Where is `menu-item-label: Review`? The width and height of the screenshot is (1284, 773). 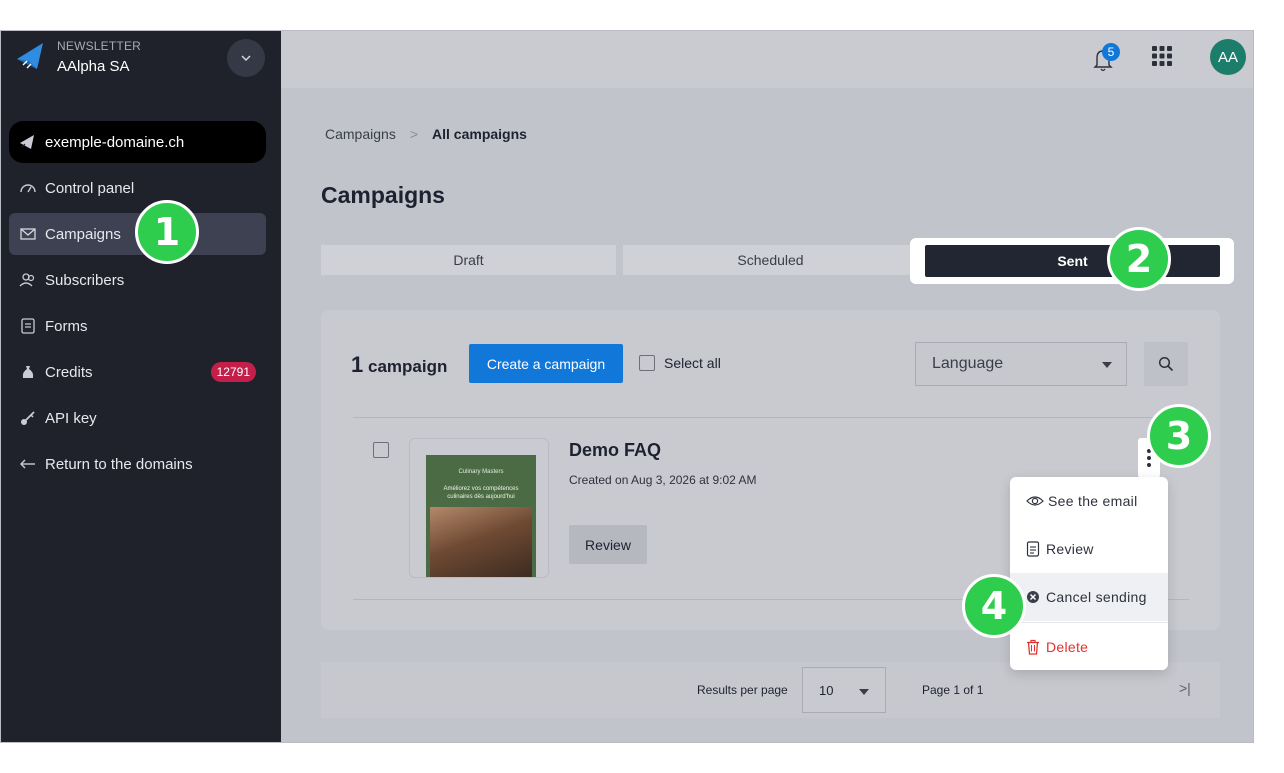 menu-item-label: Review is located at coordinates (1070, 549).